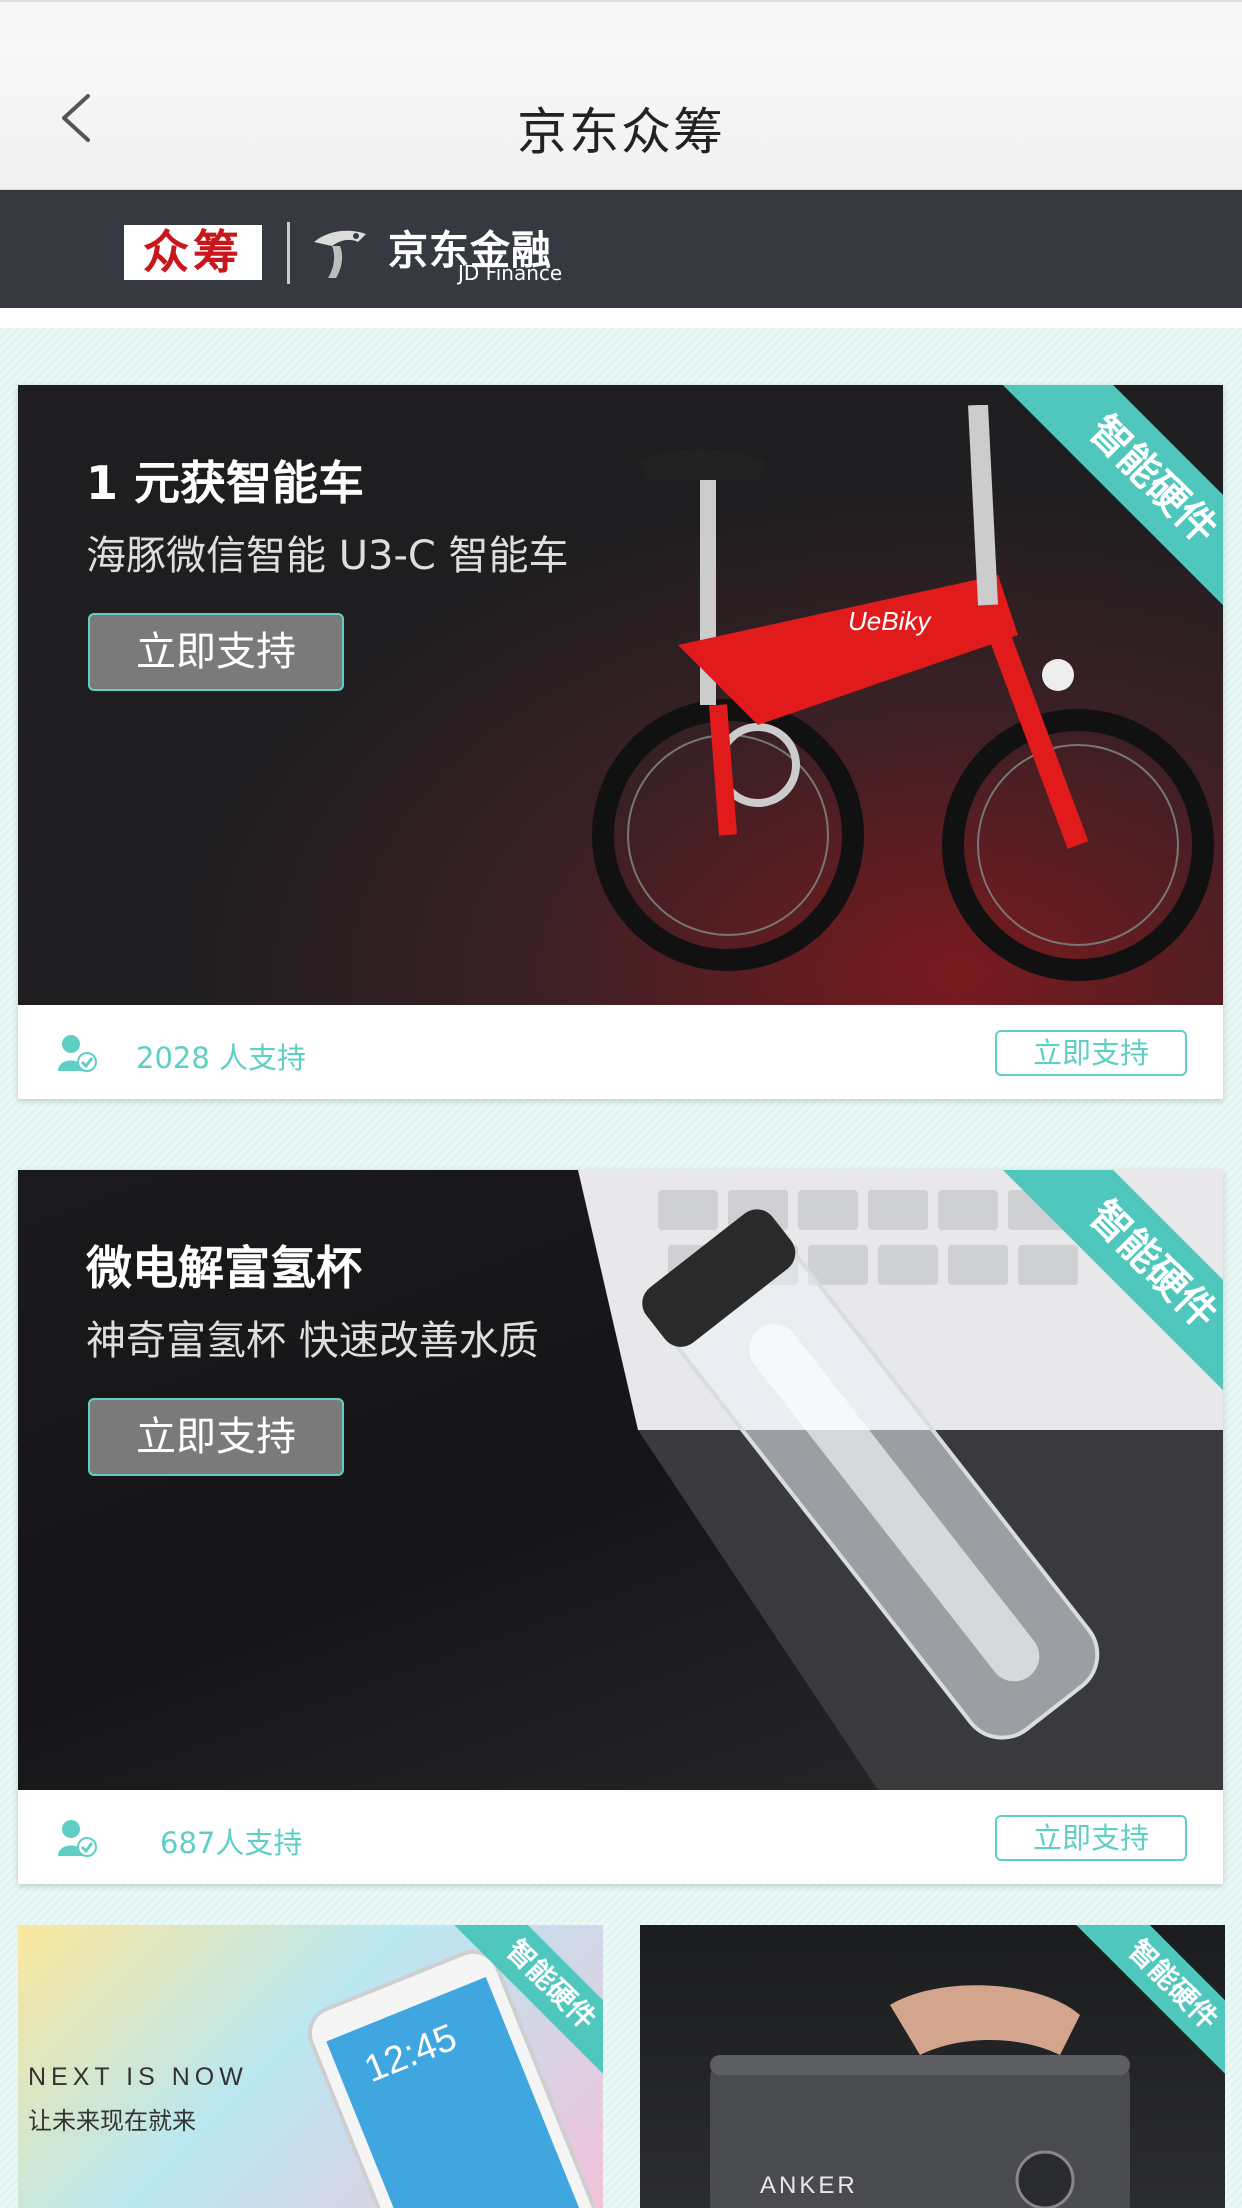  Describe the element at coordinates (340, 254) in the screenshot. I see `jd-dog-logo-icon` at that location.